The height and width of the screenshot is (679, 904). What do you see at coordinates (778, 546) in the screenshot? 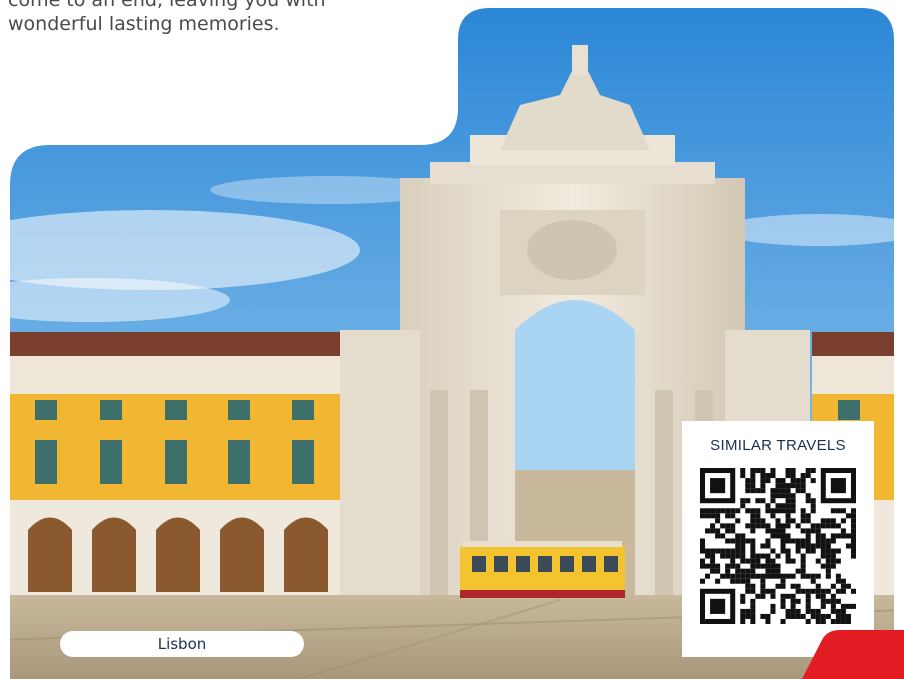
I see `qr-code-icon` at bounding box center [778, 546].